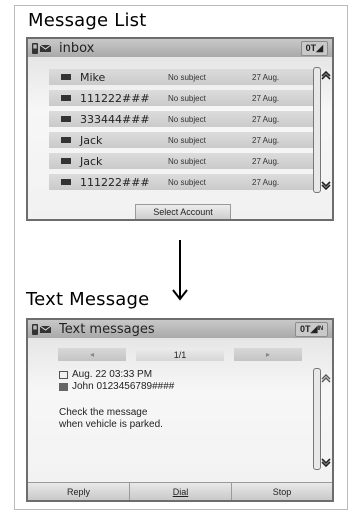 This screenshot has height=515, width=355. Describe the element at coordinates (112, 374) in the screenshot. I see `message-date: Aug. 22 03:33 PM` at that location.